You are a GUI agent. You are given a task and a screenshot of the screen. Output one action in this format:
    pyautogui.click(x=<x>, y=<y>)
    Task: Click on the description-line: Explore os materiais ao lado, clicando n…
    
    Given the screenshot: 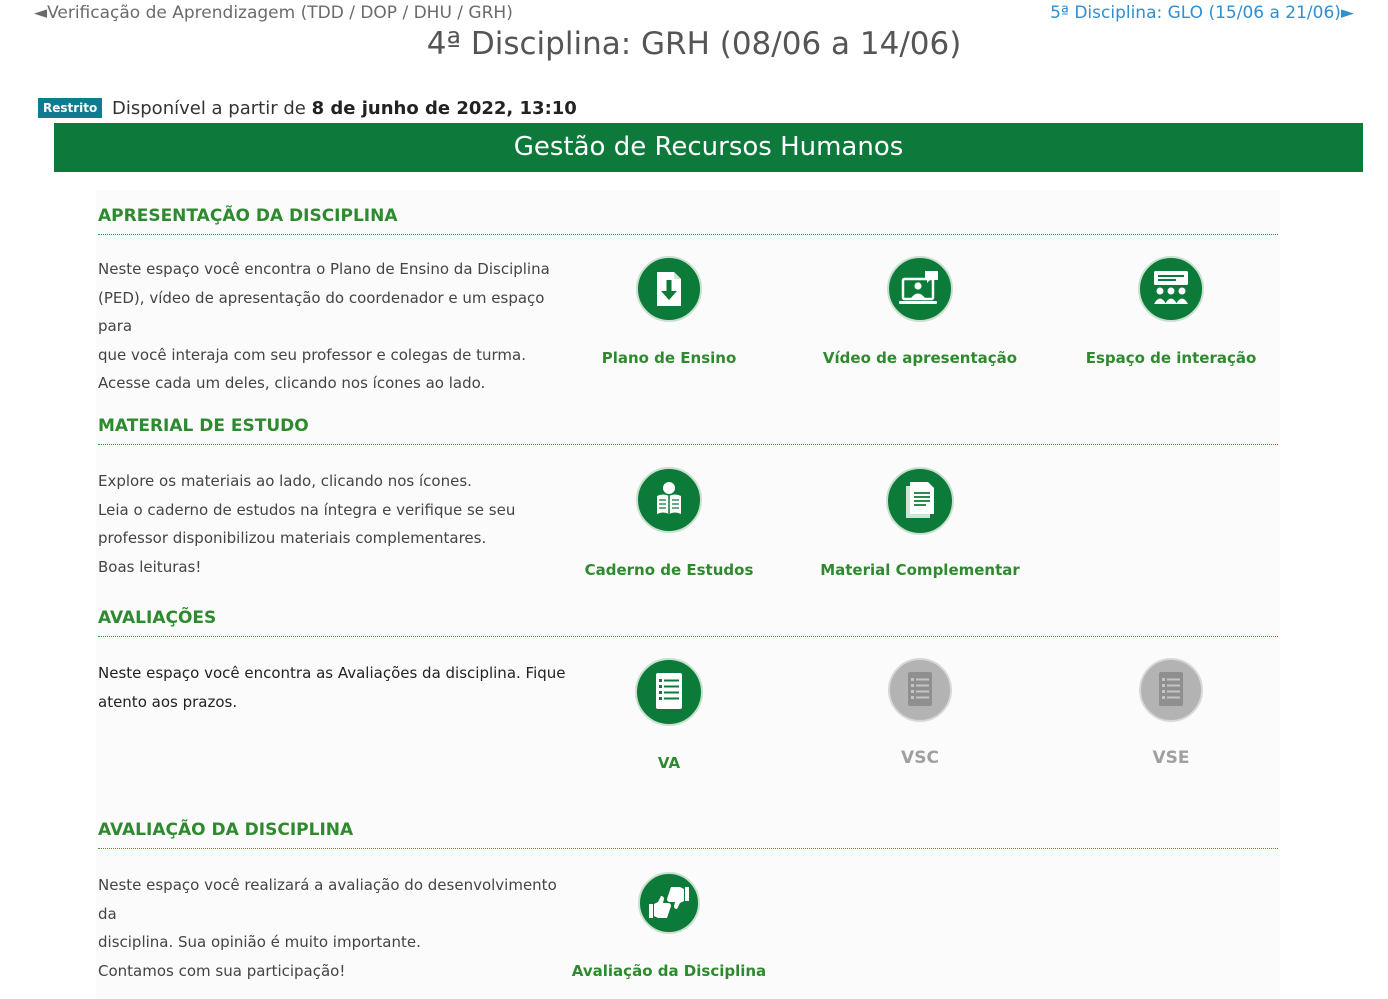 What is the action you would take?
    pyautogui.click(x=285, y=481)
    